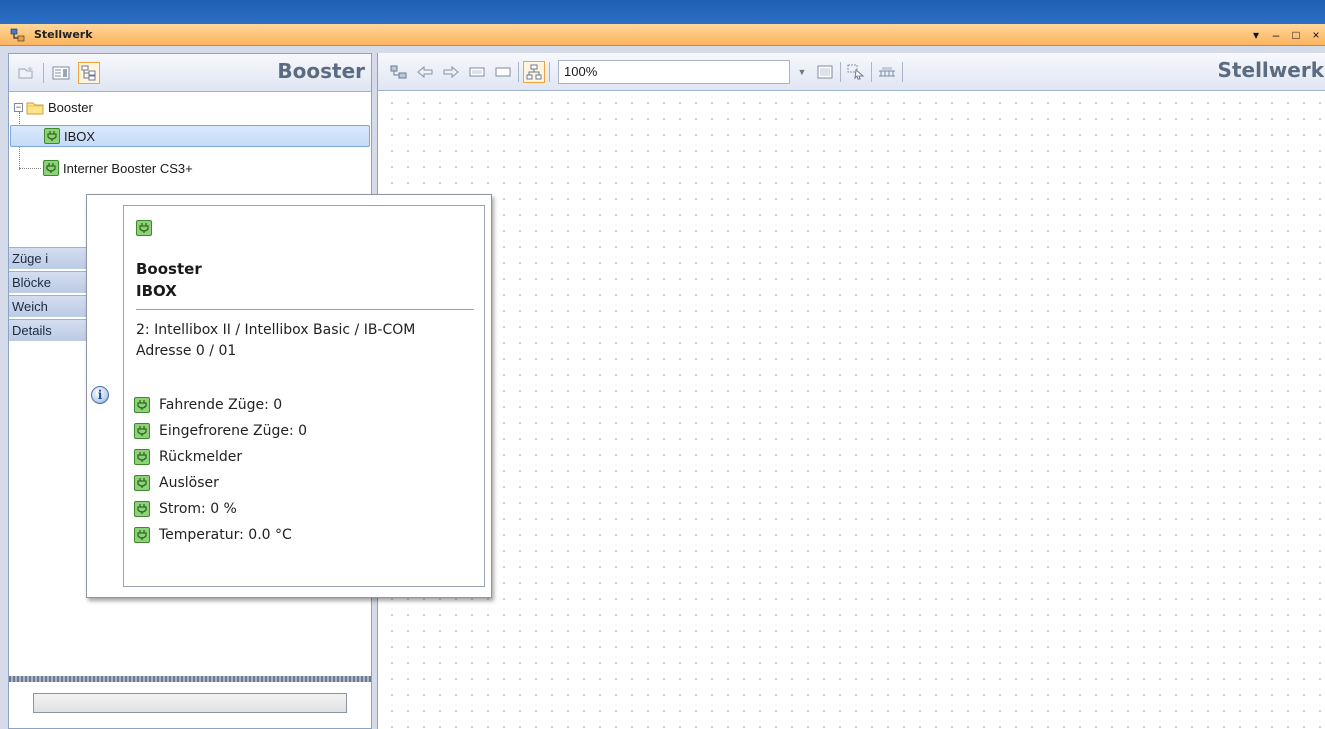 The height and width of the screenshot is (729, 1325). Describe the element at coordinates (80, 136) in the screenshot. I see `tree-item-label: IBOX` at that location.